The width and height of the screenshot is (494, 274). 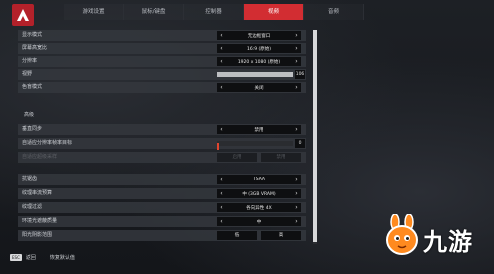 I want to click on tab-mouse-keyboard: 鼠标/键盘, so click(x=154, y=12).